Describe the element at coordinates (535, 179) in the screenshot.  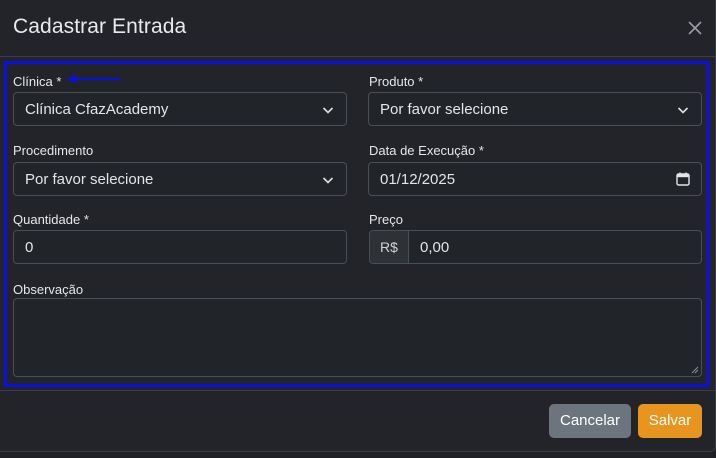
I see `data-execucao-input: 01/12/2025` at that location.